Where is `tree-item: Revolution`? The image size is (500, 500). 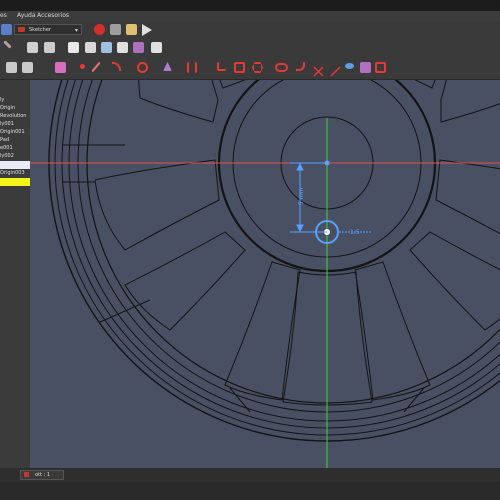 tree-item: Revolution is located at coordinates (15, 116).